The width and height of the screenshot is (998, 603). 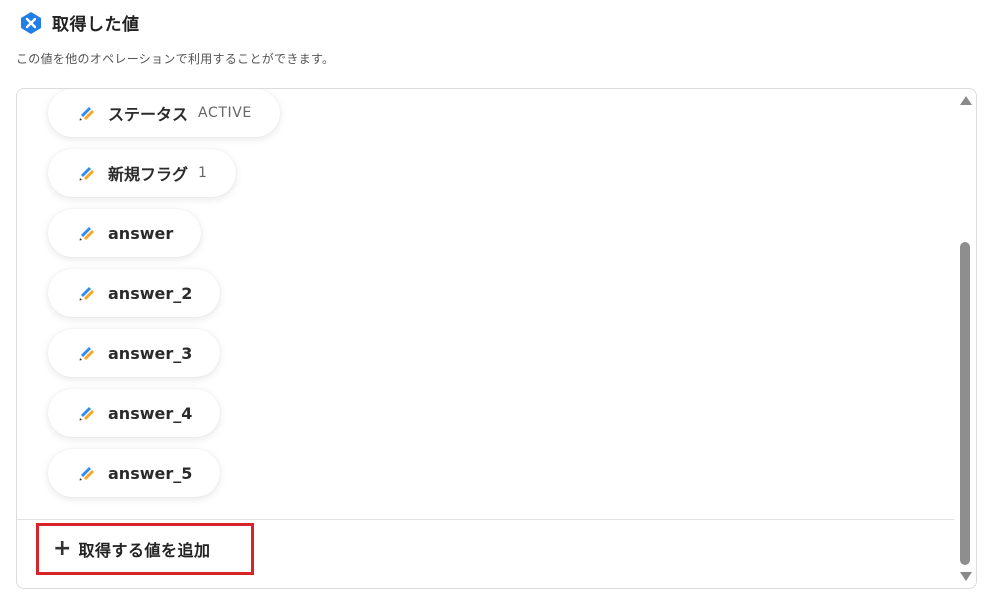 I want to click on field-label: answer_3, so click(x=150, y=353).